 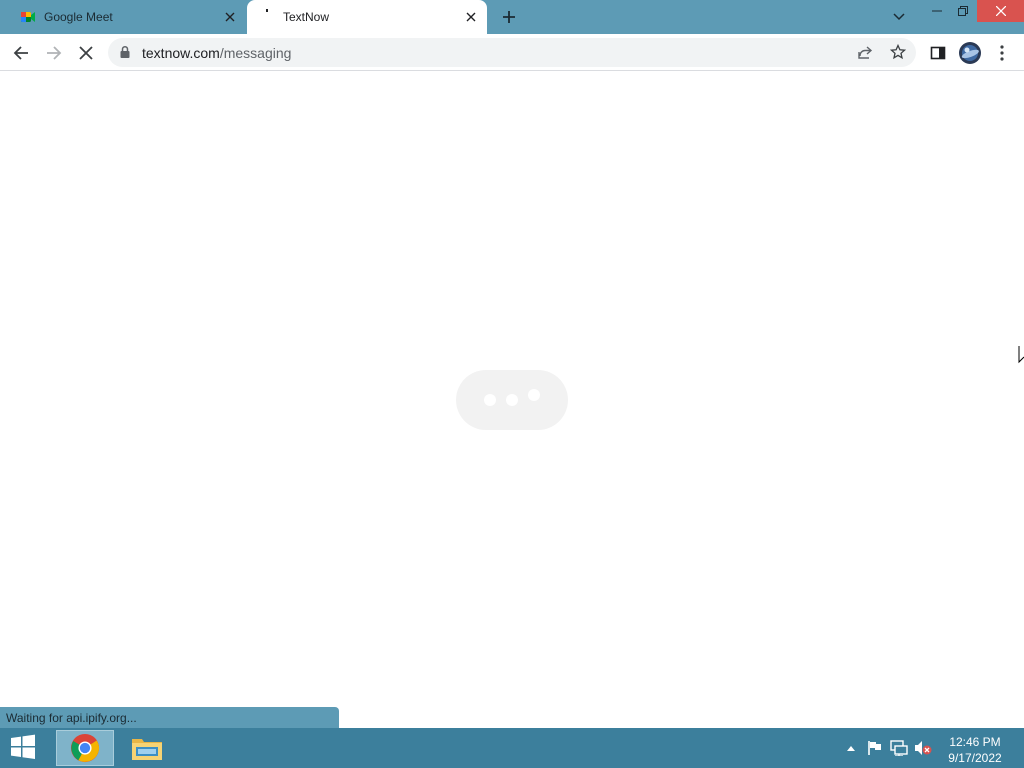 I want to click on minimize-icon, so click(x=937, y=11).